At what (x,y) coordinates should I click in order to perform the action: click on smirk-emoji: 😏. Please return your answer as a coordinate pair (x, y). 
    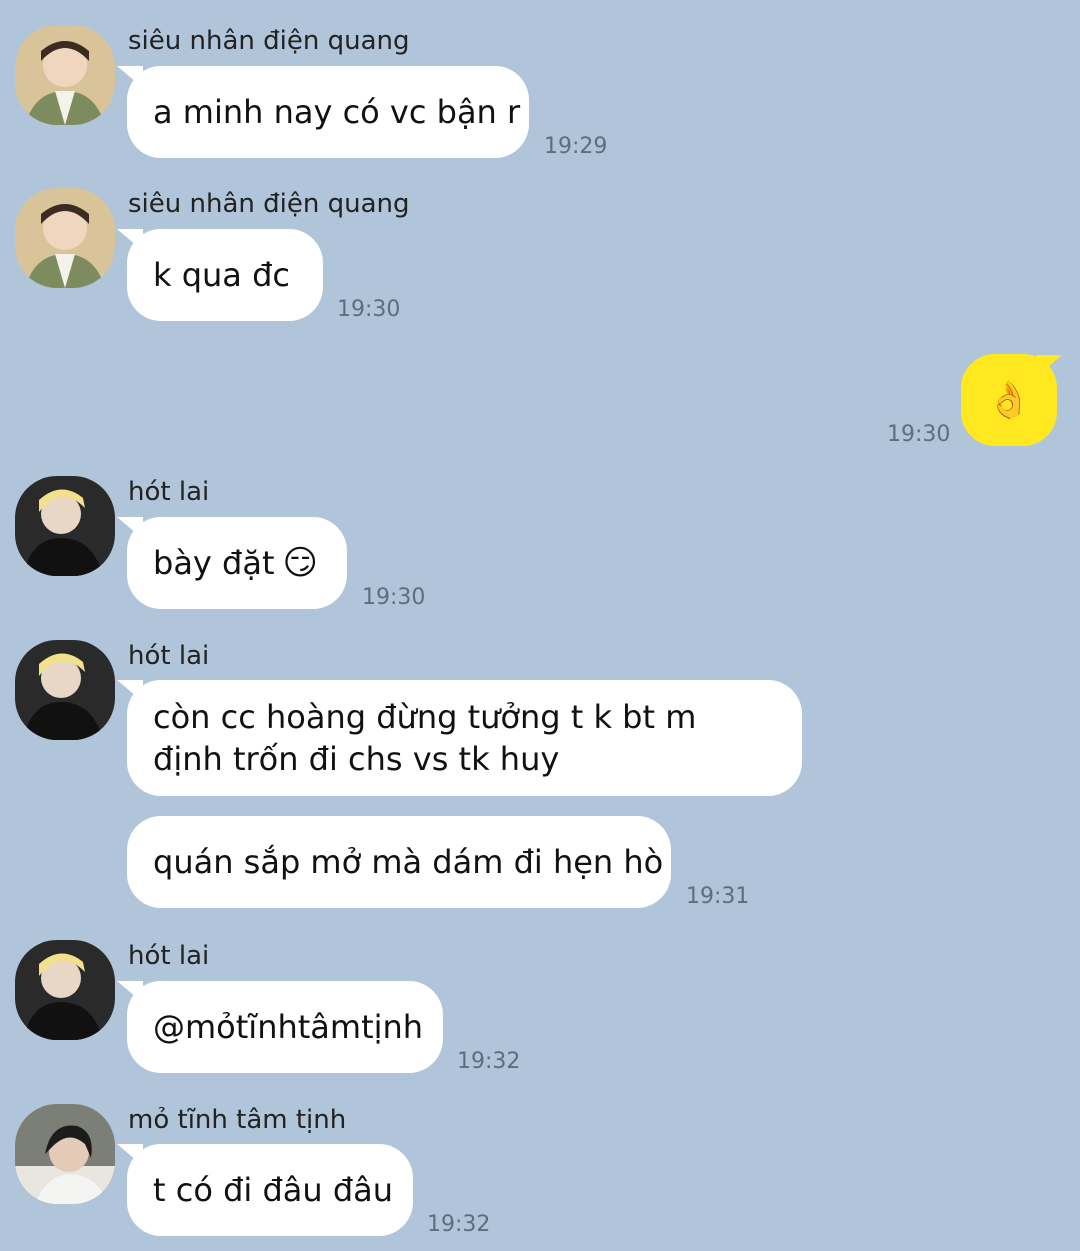
    Looking at the image, I should click on (300, 563).